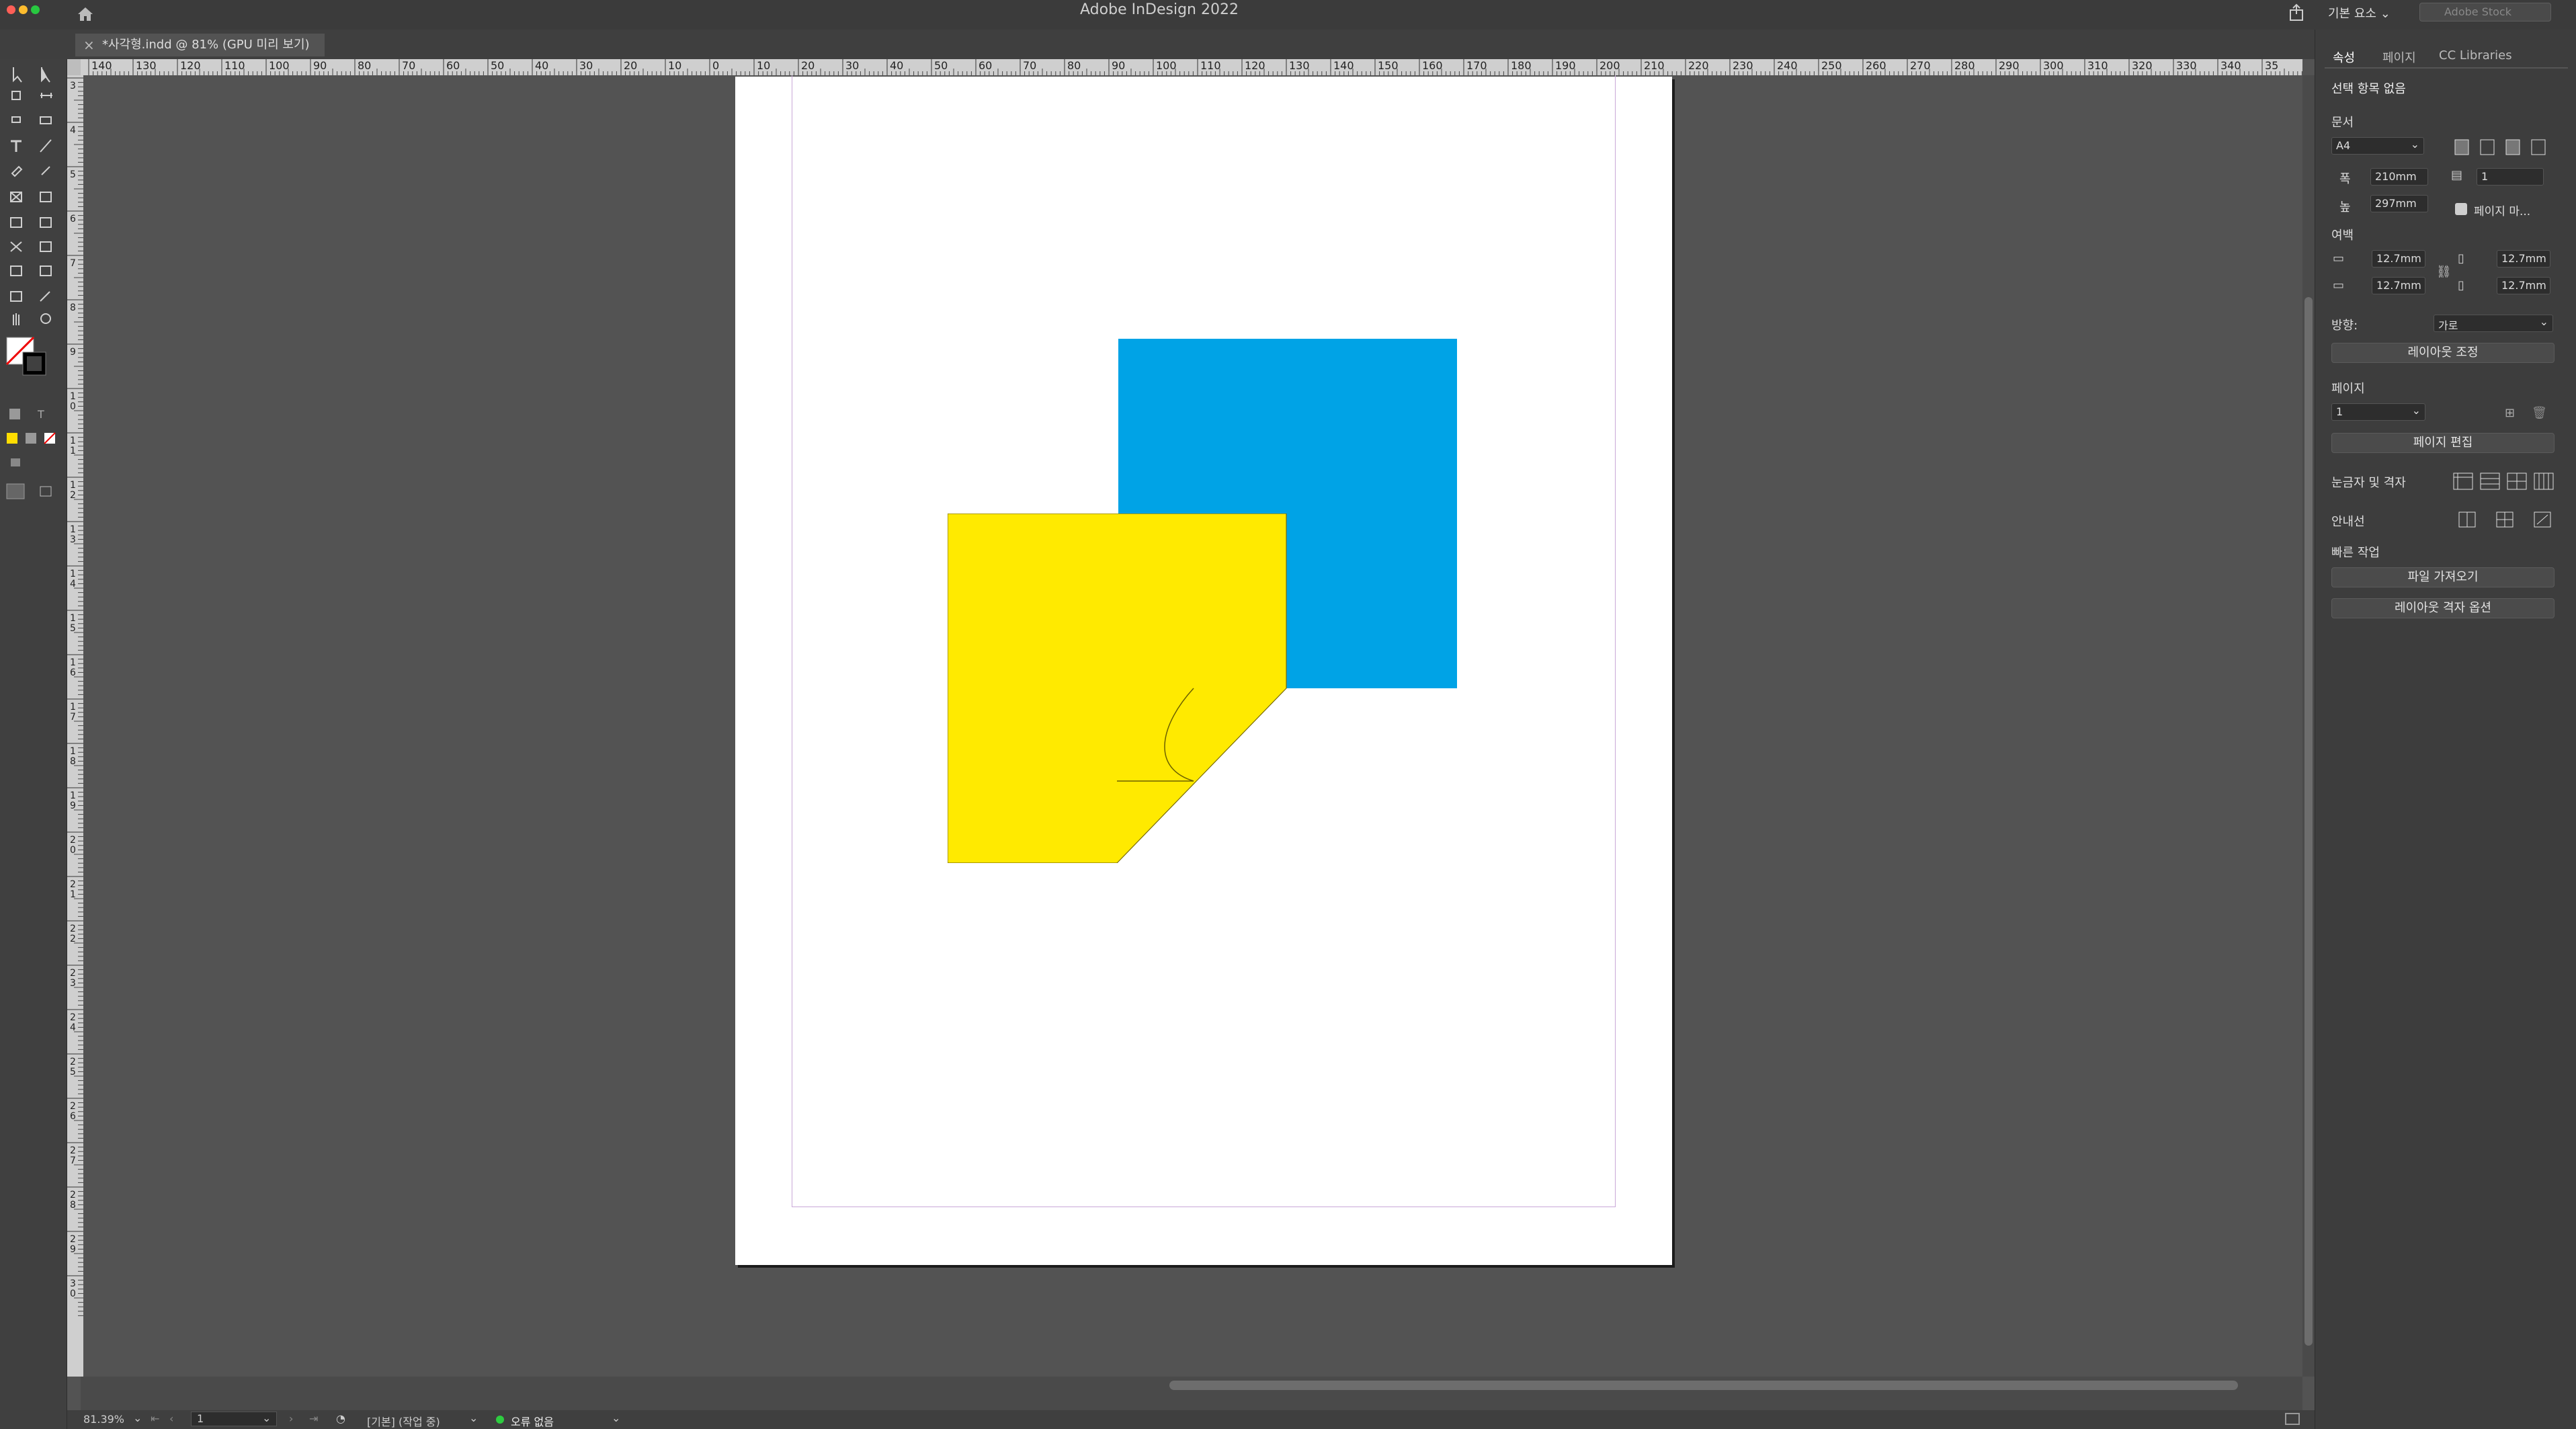 The image size is (2576, 1429). Describe the element at coordinates (2442, 353) in the screenshot. I see `adjust-layout-button: 레이아웃 조정` at that location.